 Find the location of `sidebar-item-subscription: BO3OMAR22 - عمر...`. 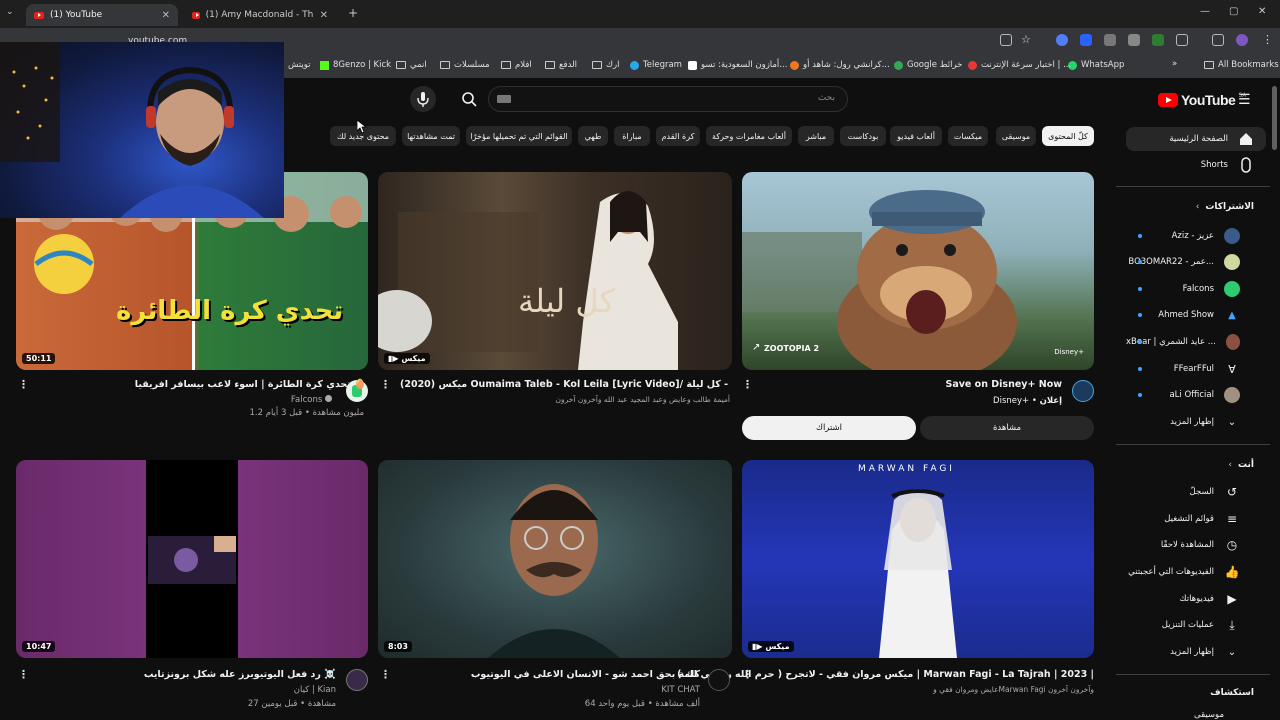

sidebar-item-subscription: BO3OMAR22 - عمر... is located at coordinates (1196, 262).